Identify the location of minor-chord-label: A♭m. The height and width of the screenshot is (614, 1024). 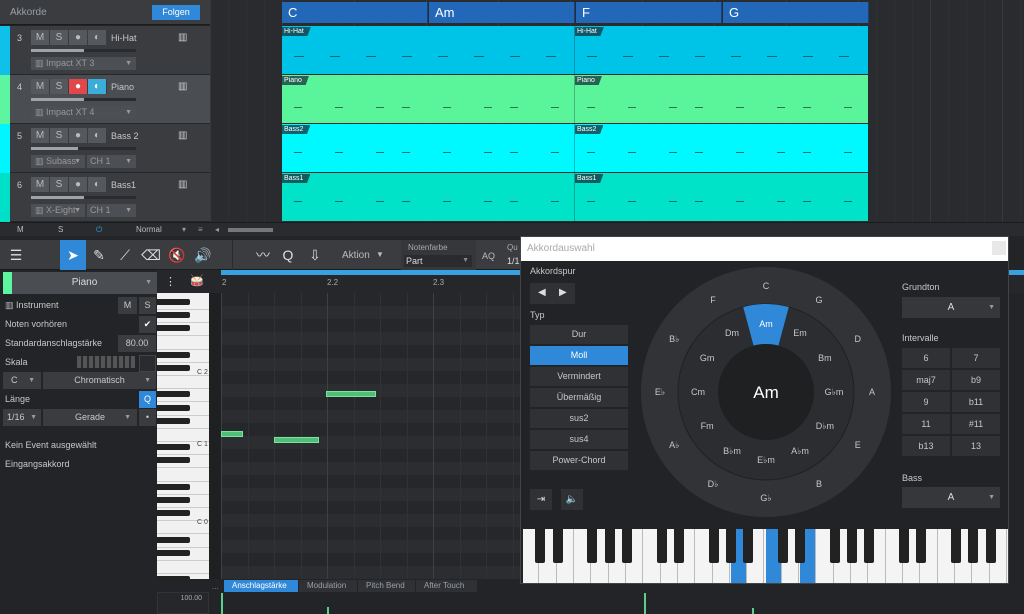
(800, 451).